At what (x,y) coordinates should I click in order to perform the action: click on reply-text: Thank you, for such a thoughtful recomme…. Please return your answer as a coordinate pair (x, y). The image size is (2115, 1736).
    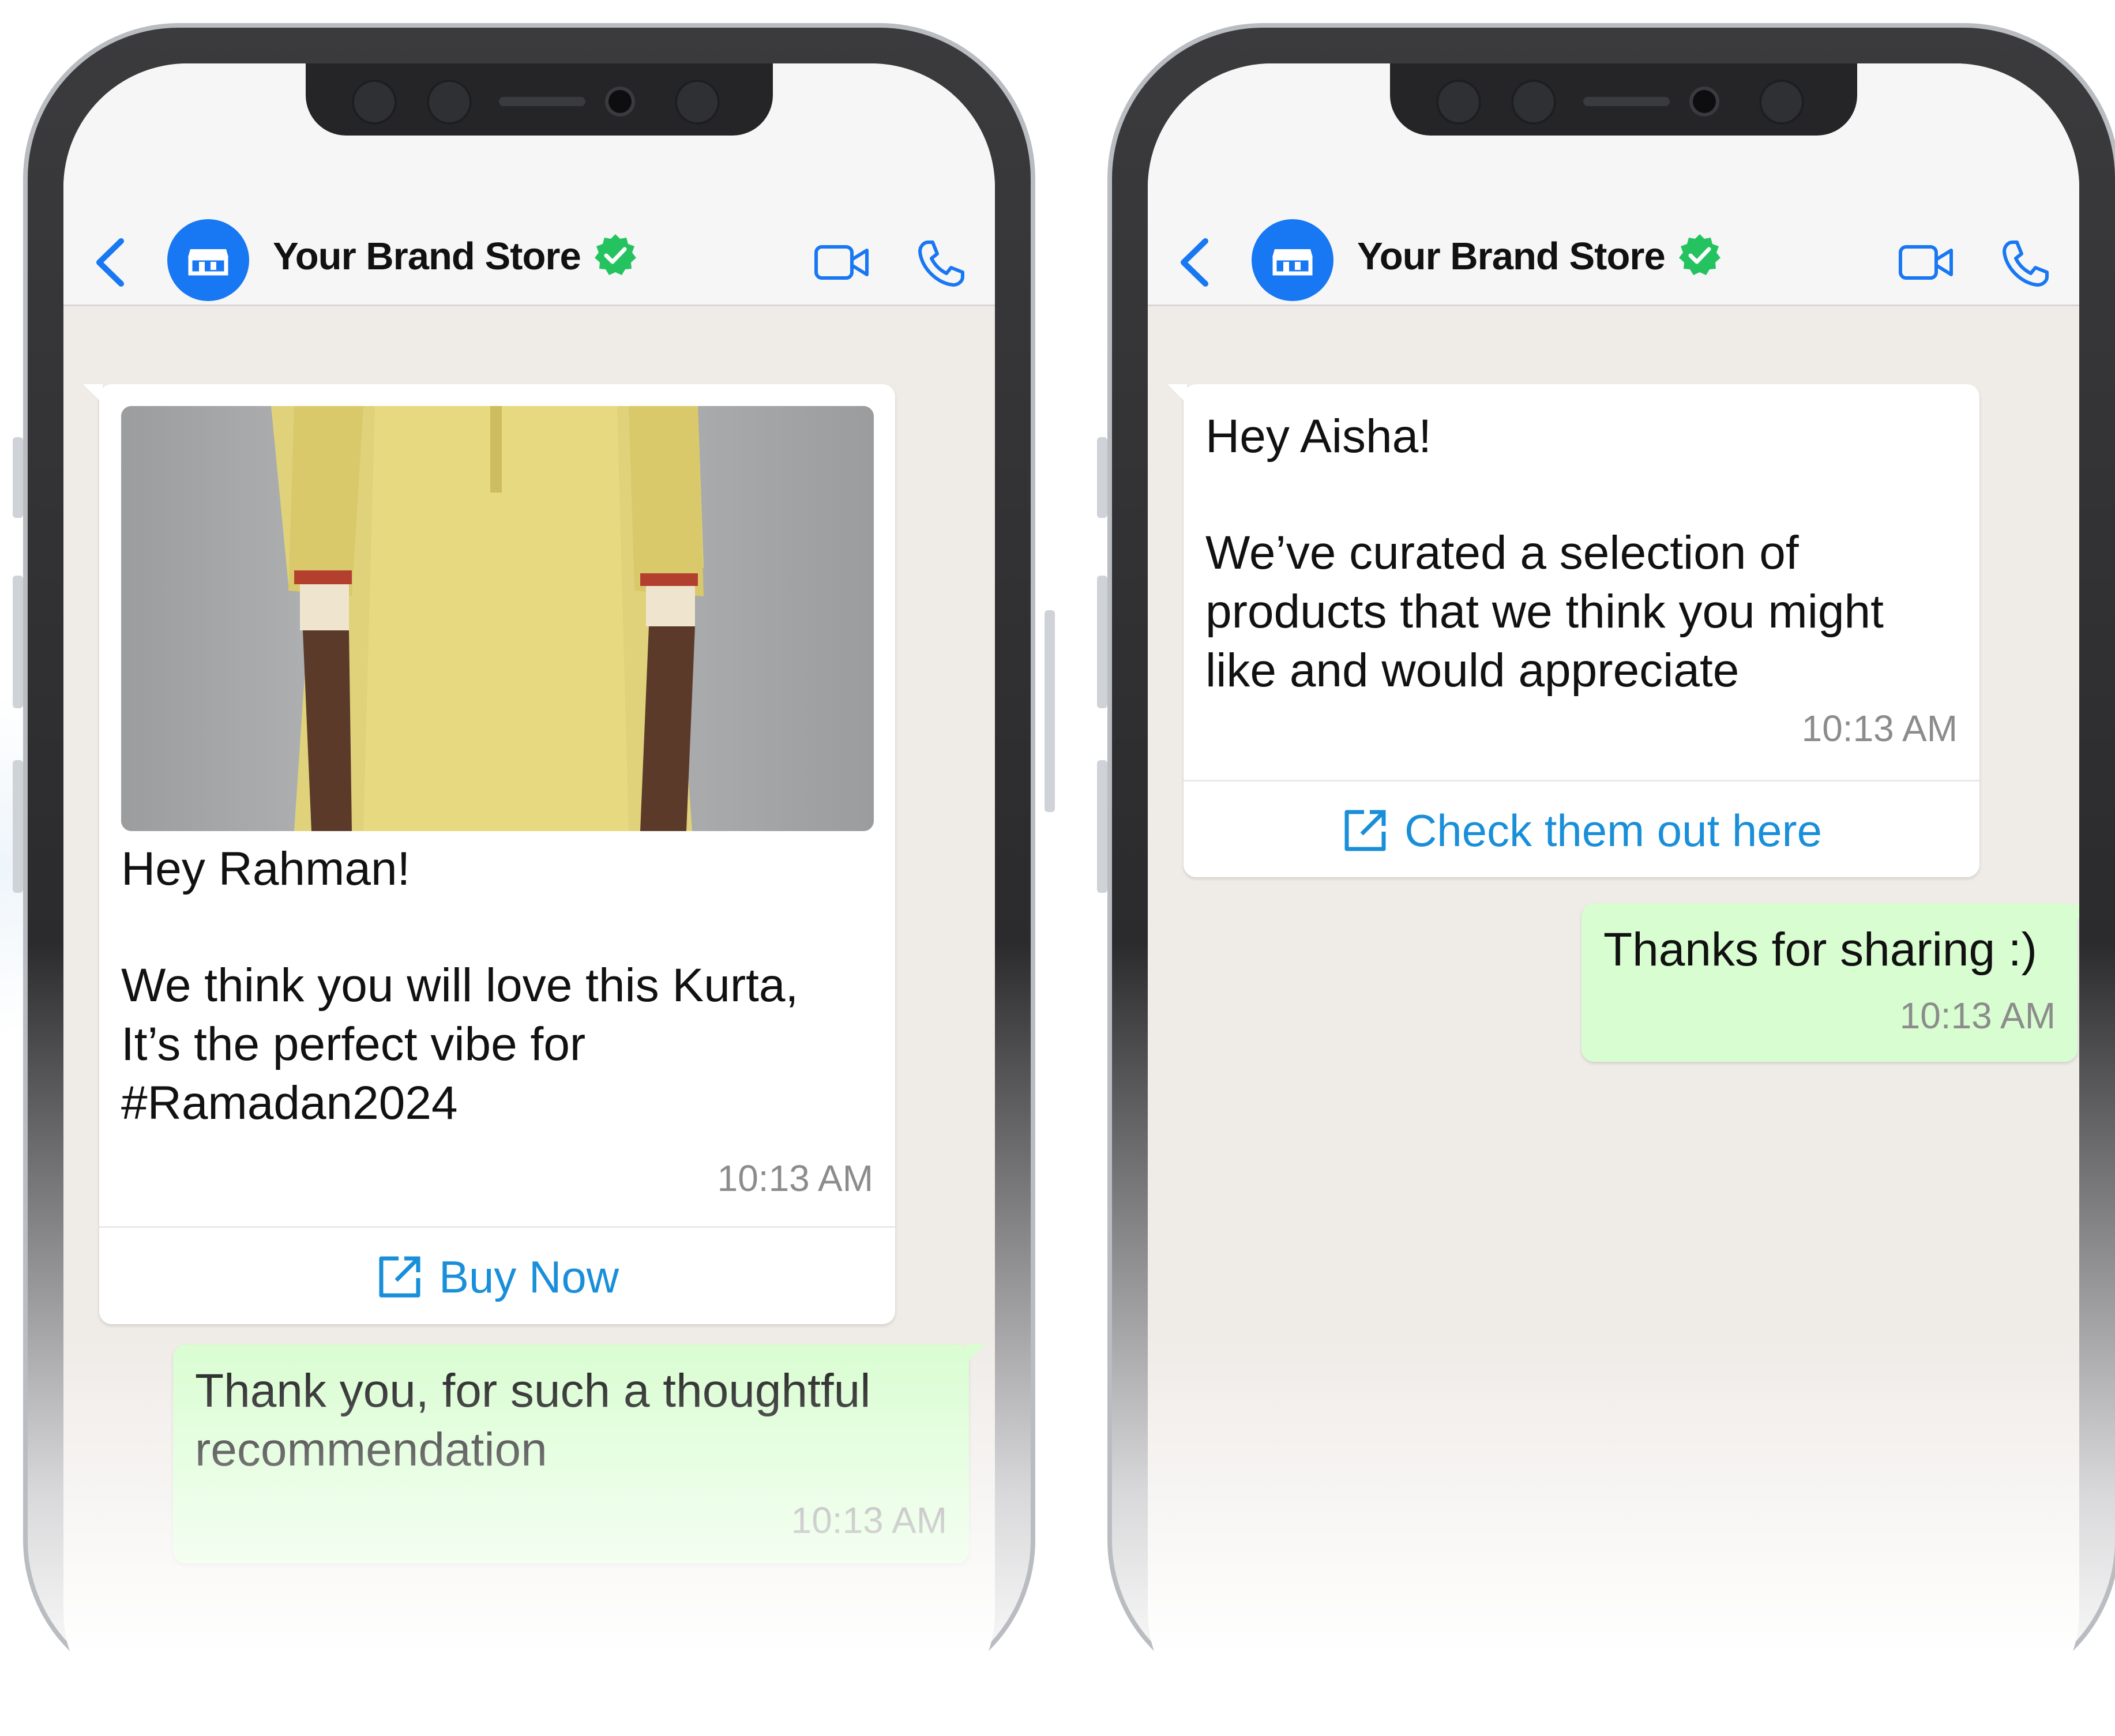
    Looking at the image, I should click on (533, 1421).